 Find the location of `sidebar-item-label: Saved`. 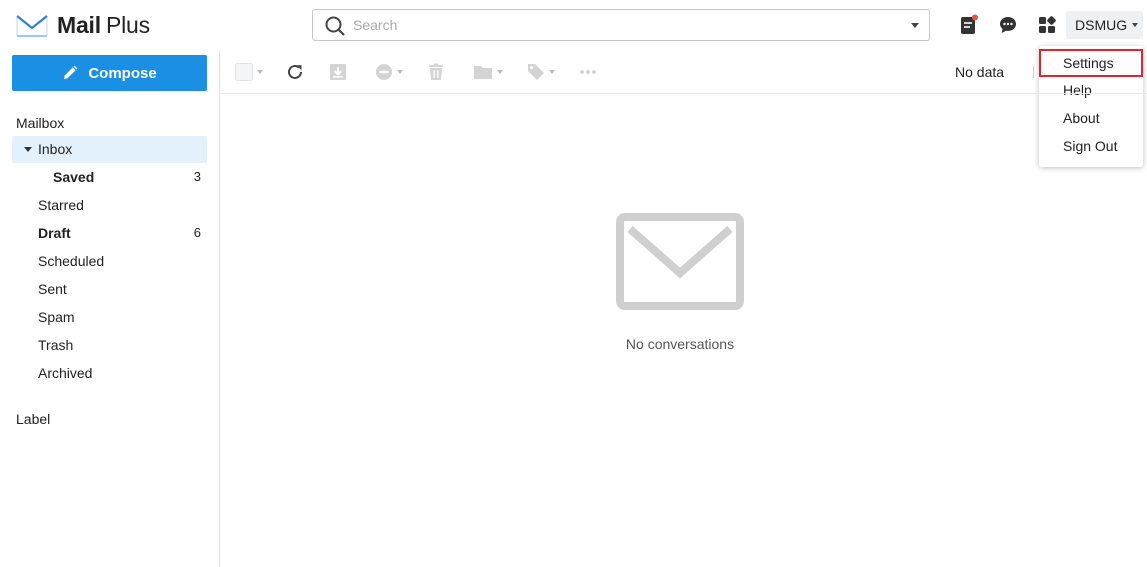

sidebar-item-label: Saved is located at coordinates (74, 177).